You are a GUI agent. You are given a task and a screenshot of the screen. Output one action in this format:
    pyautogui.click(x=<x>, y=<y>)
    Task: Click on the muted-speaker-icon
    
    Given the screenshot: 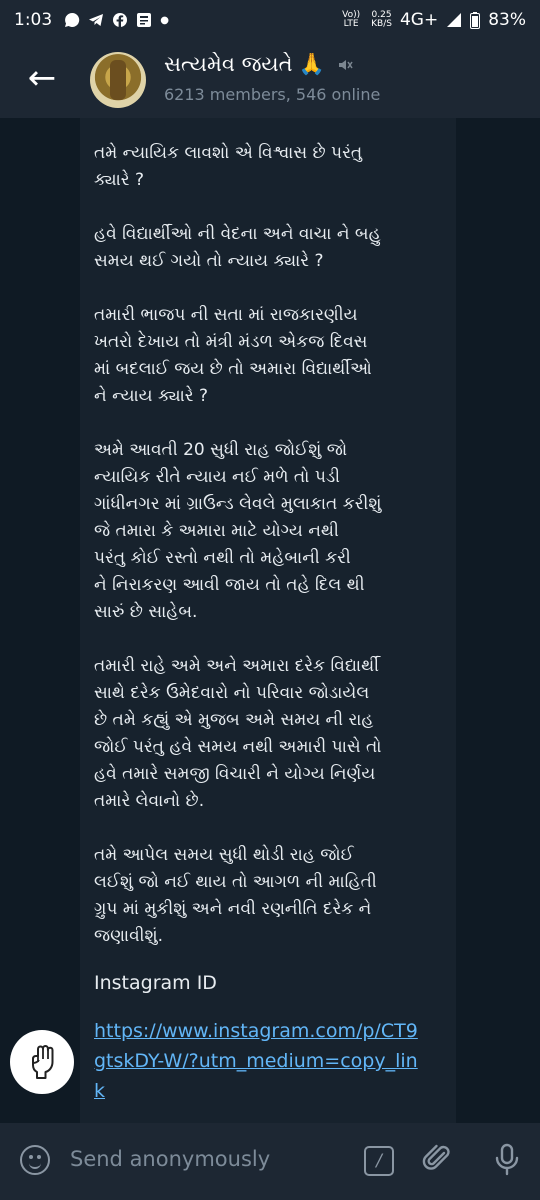 What is the action you would take?
    pyautogui.click(x=345, y=64)
    